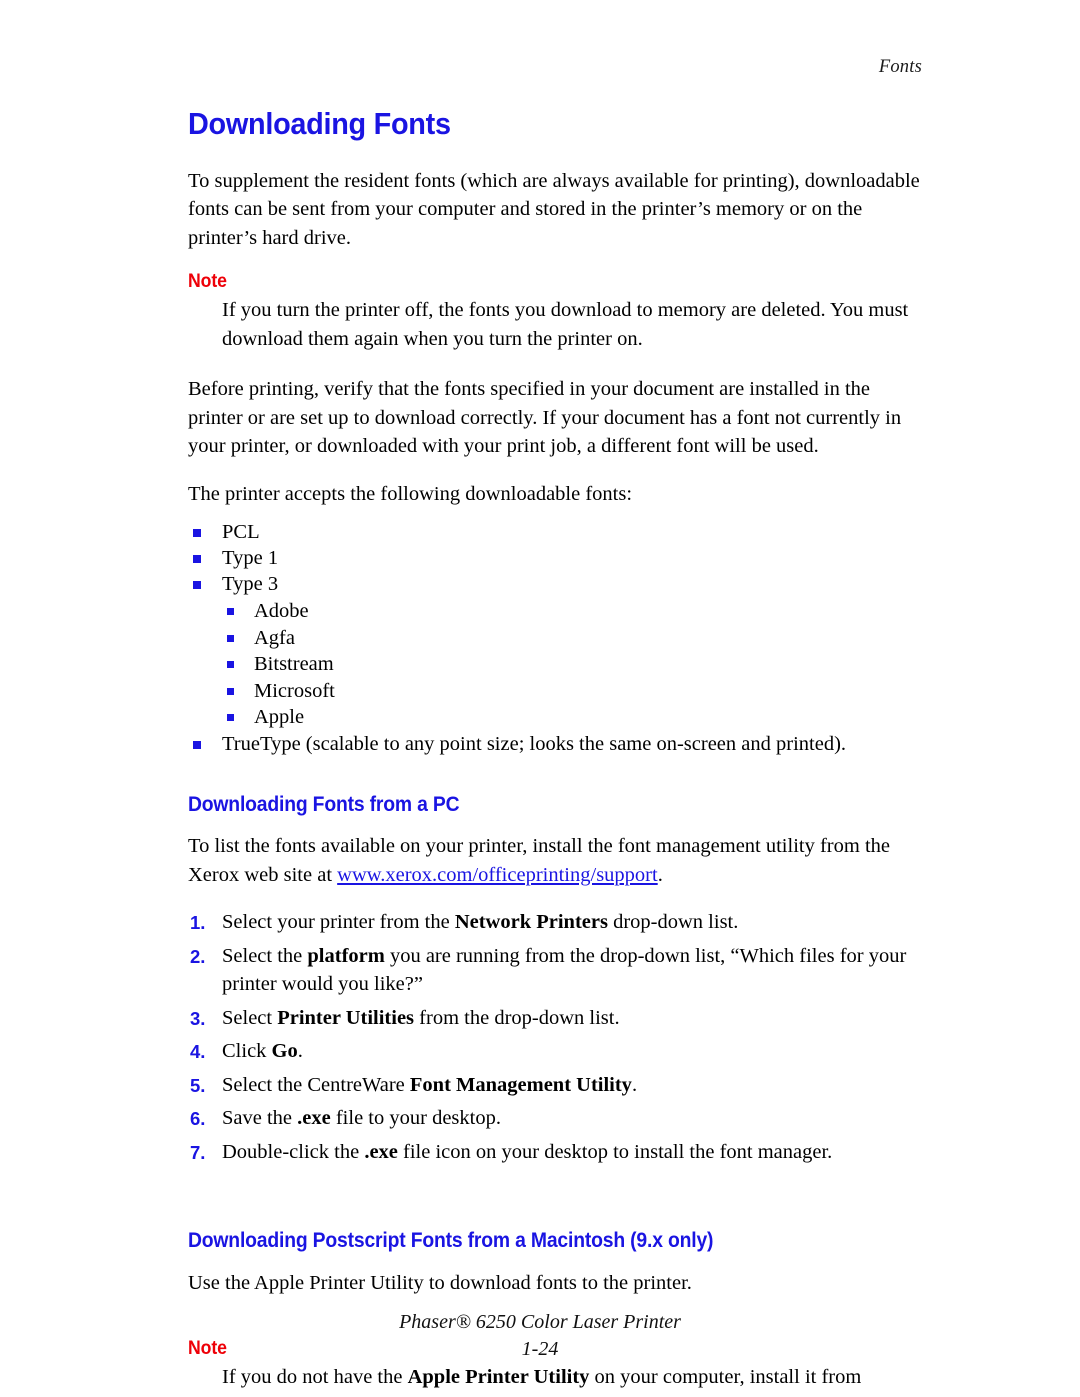 This screenshot has height=1397, width=1080. What do you see at coordinates (497, 875) in the screenshot?
I see `xerox-support-link: www.xerox.com/officeprinting/support` at bounding box center [497, 875].